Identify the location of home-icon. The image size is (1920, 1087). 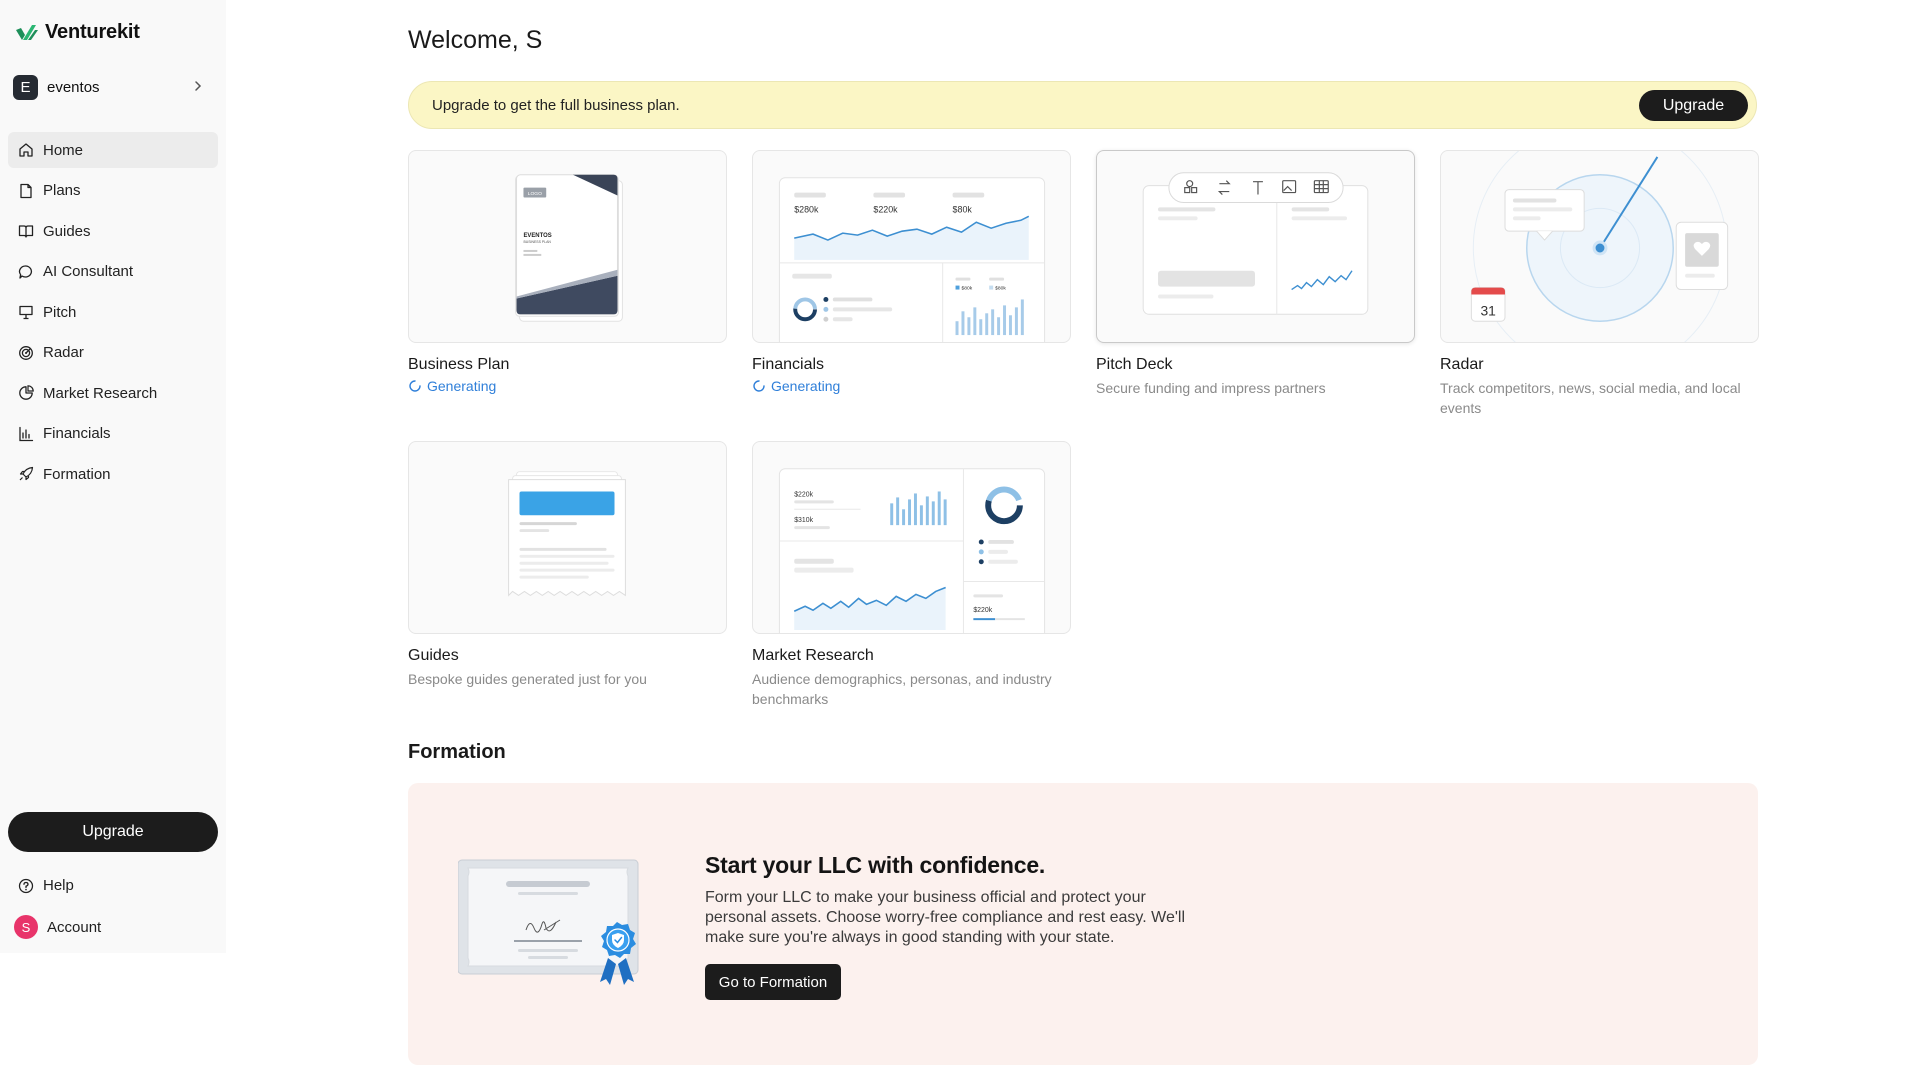
(26, 150).